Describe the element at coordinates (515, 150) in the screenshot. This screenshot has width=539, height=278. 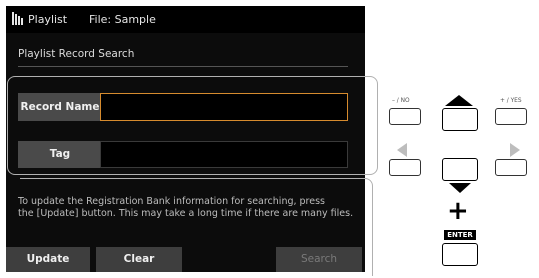
I see `right-arrow-icon` at that location.